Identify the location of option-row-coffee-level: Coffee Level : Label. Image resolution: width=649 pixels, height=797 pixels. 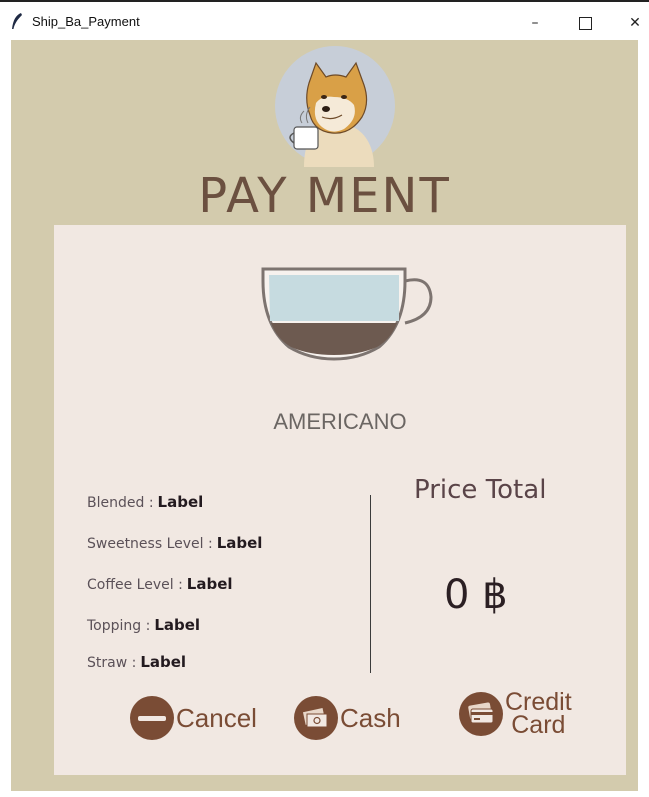
(160, 584).